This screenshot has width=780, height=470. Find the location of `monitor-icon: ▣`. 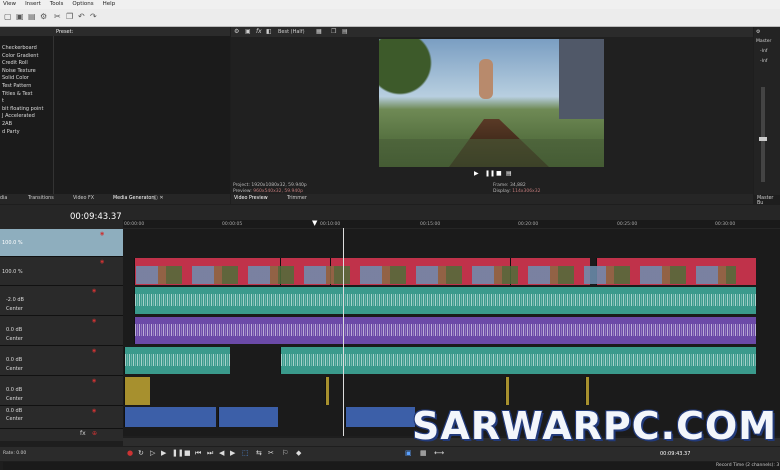

monitor-icon: ▣ is located at coordinates (248, 31).